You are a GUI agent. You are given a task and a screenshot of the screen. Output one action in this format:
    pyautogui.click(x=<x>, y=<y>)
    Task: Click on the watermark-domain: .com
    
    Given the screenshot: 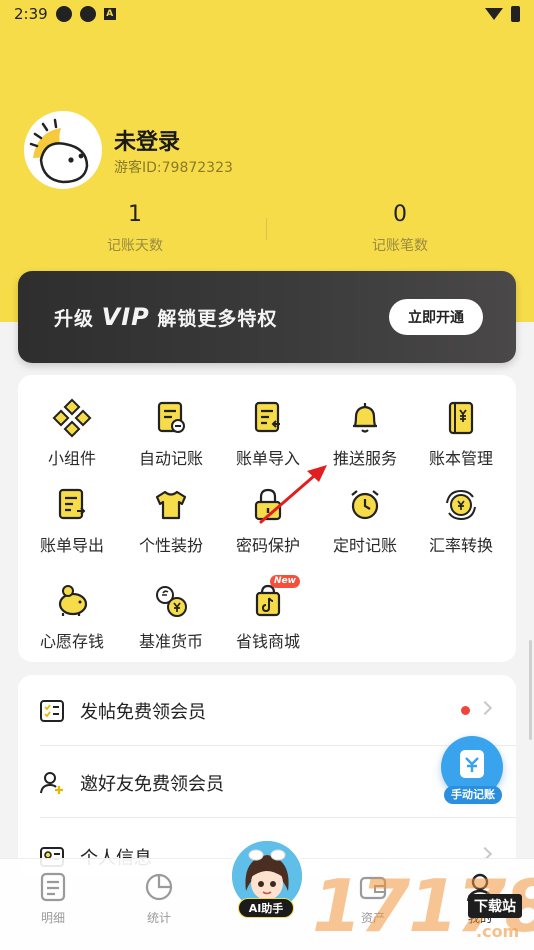 What is the action you would take?
    pyautogui.click(x=498, y=931)
    